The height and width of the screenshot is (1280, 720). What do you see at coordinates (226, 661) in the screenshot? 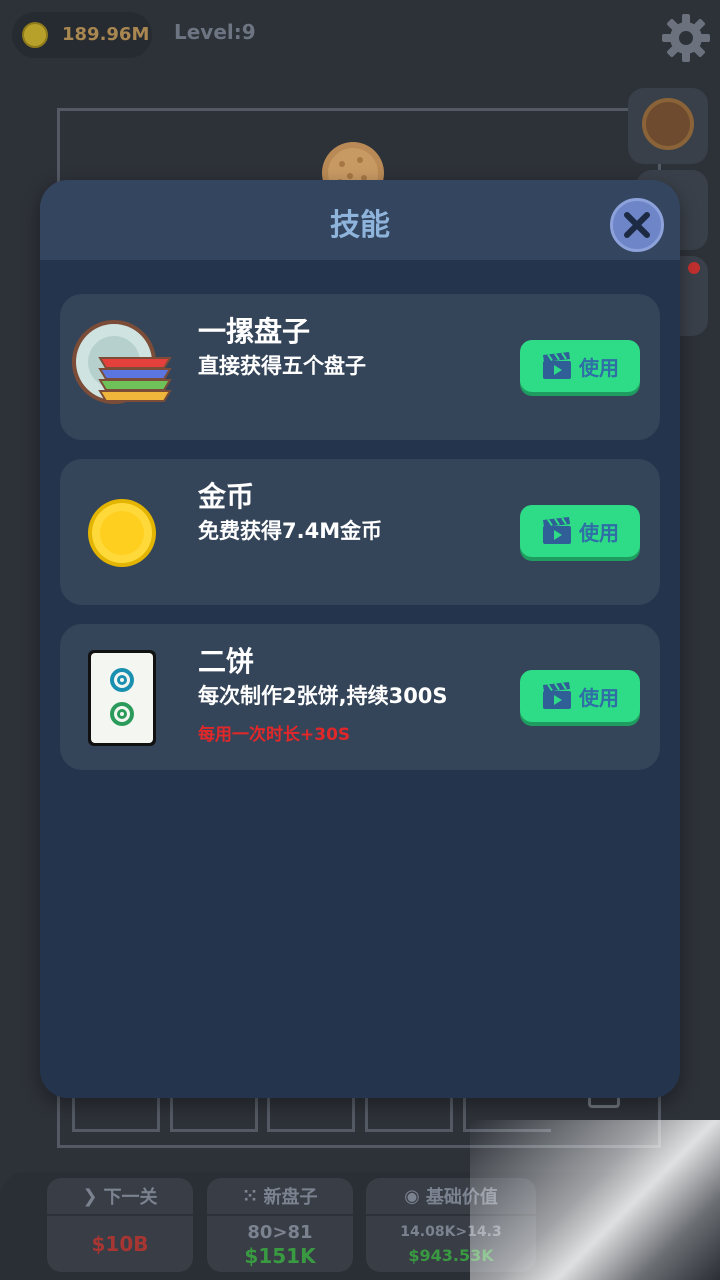
I see `skill-name: 二饼` at bounding box center [226, 661].